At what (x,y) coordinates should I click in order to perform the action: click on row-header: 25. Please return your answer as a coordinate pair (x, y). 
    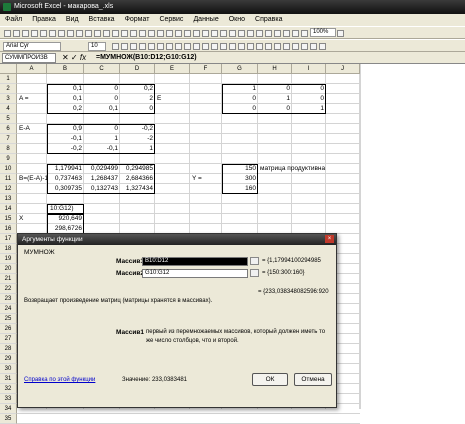
    Looking at the image, I should click on (8, 319).